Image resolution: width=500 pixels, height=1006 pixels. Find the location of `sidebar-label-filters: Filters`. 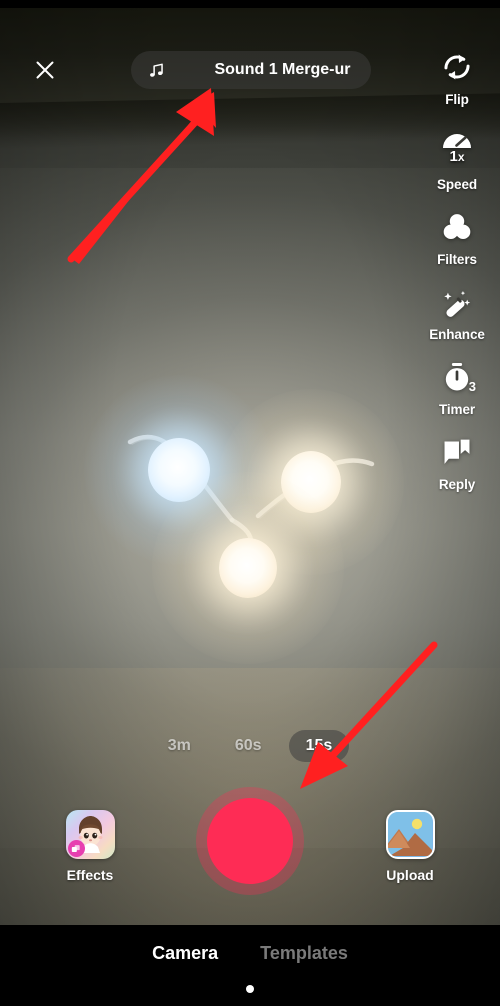

sidebar-label-filters: Filters is located at coordinates (457, 259).